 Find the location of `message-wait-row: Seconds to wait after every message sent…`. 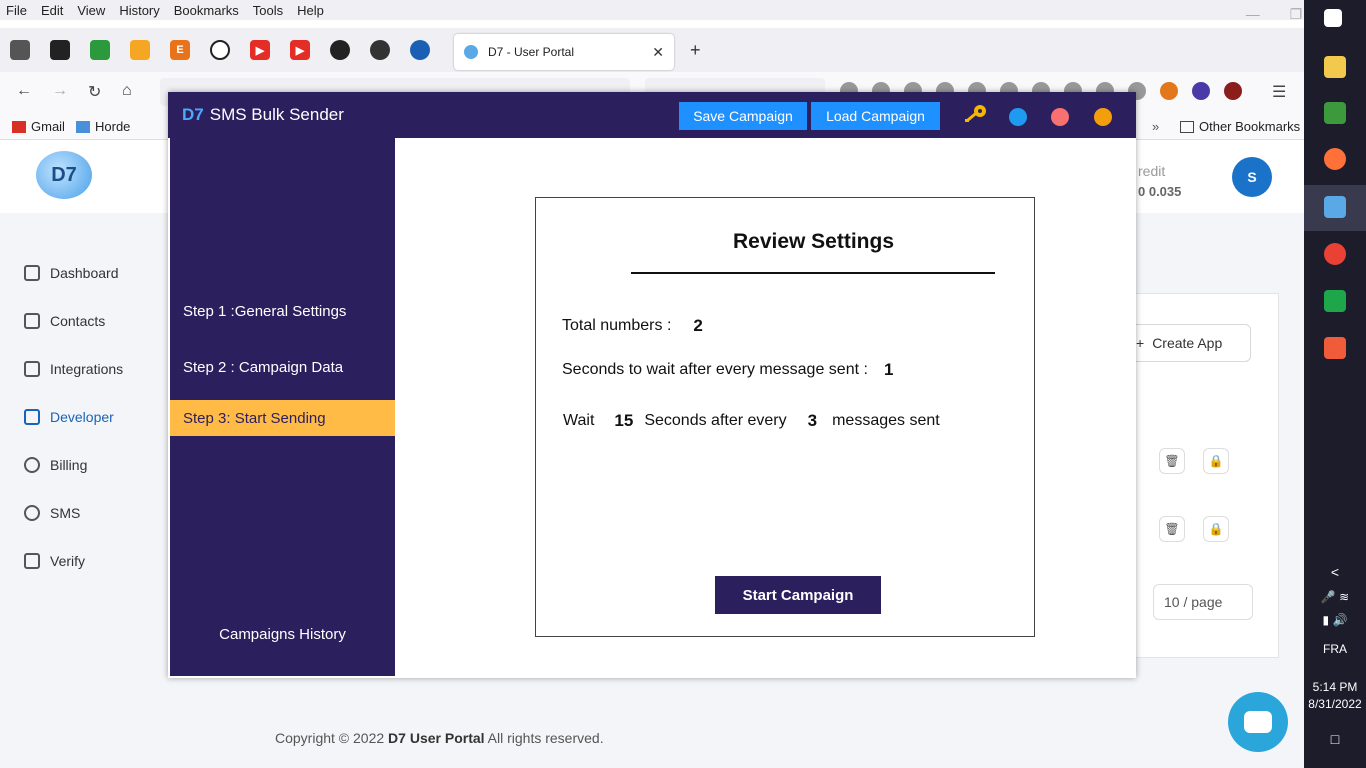

message-wait-row: Seconds to wait after every message sent… is located at coordinates (727, 370).